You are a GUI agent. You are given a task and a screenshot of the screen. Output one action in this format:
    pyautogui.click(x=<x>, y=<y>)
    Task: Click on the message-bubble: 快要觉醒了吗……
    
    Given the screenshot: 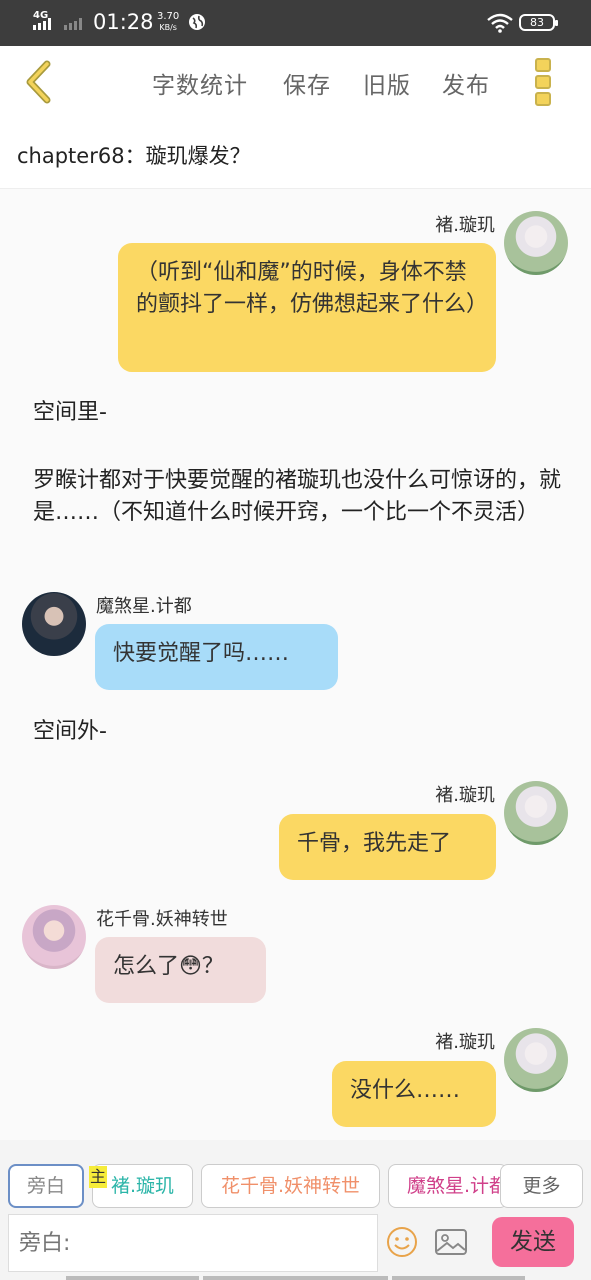 What is the action you would take?
    pyautogui.click(x=216, y=657)
    